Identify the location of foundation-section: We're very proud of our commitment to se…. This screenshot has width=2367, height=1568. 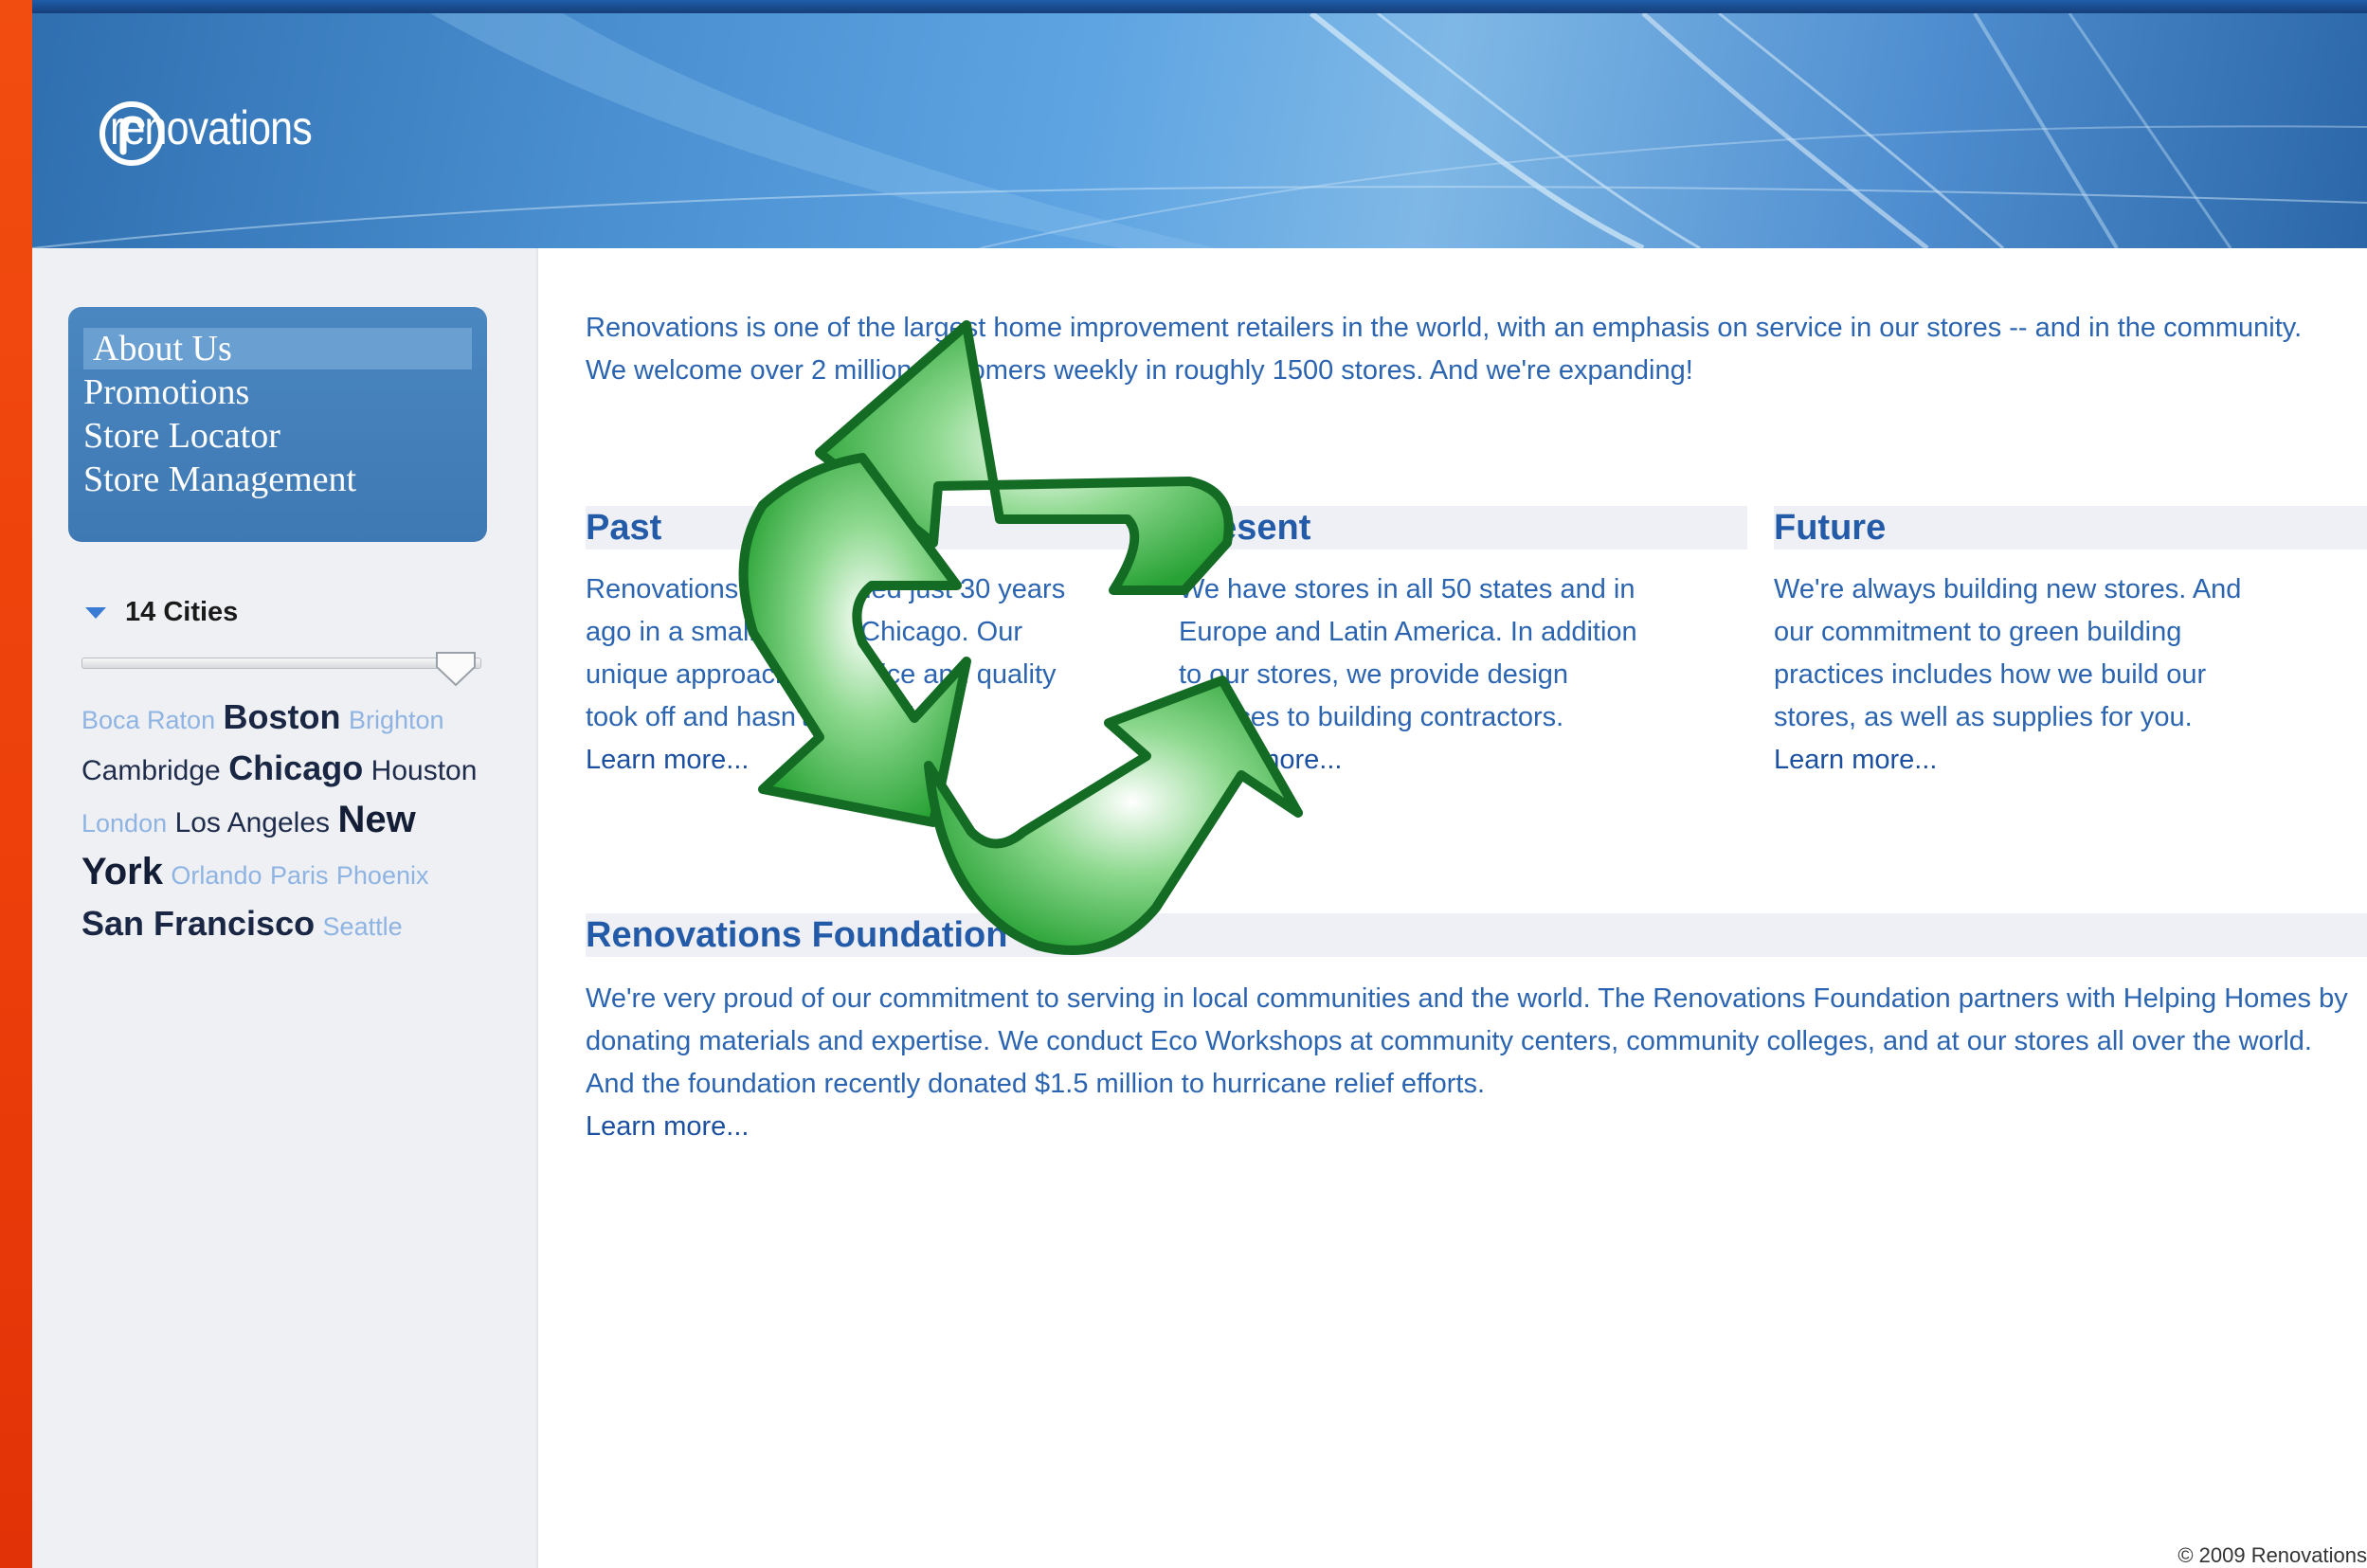
(1472, 1063).